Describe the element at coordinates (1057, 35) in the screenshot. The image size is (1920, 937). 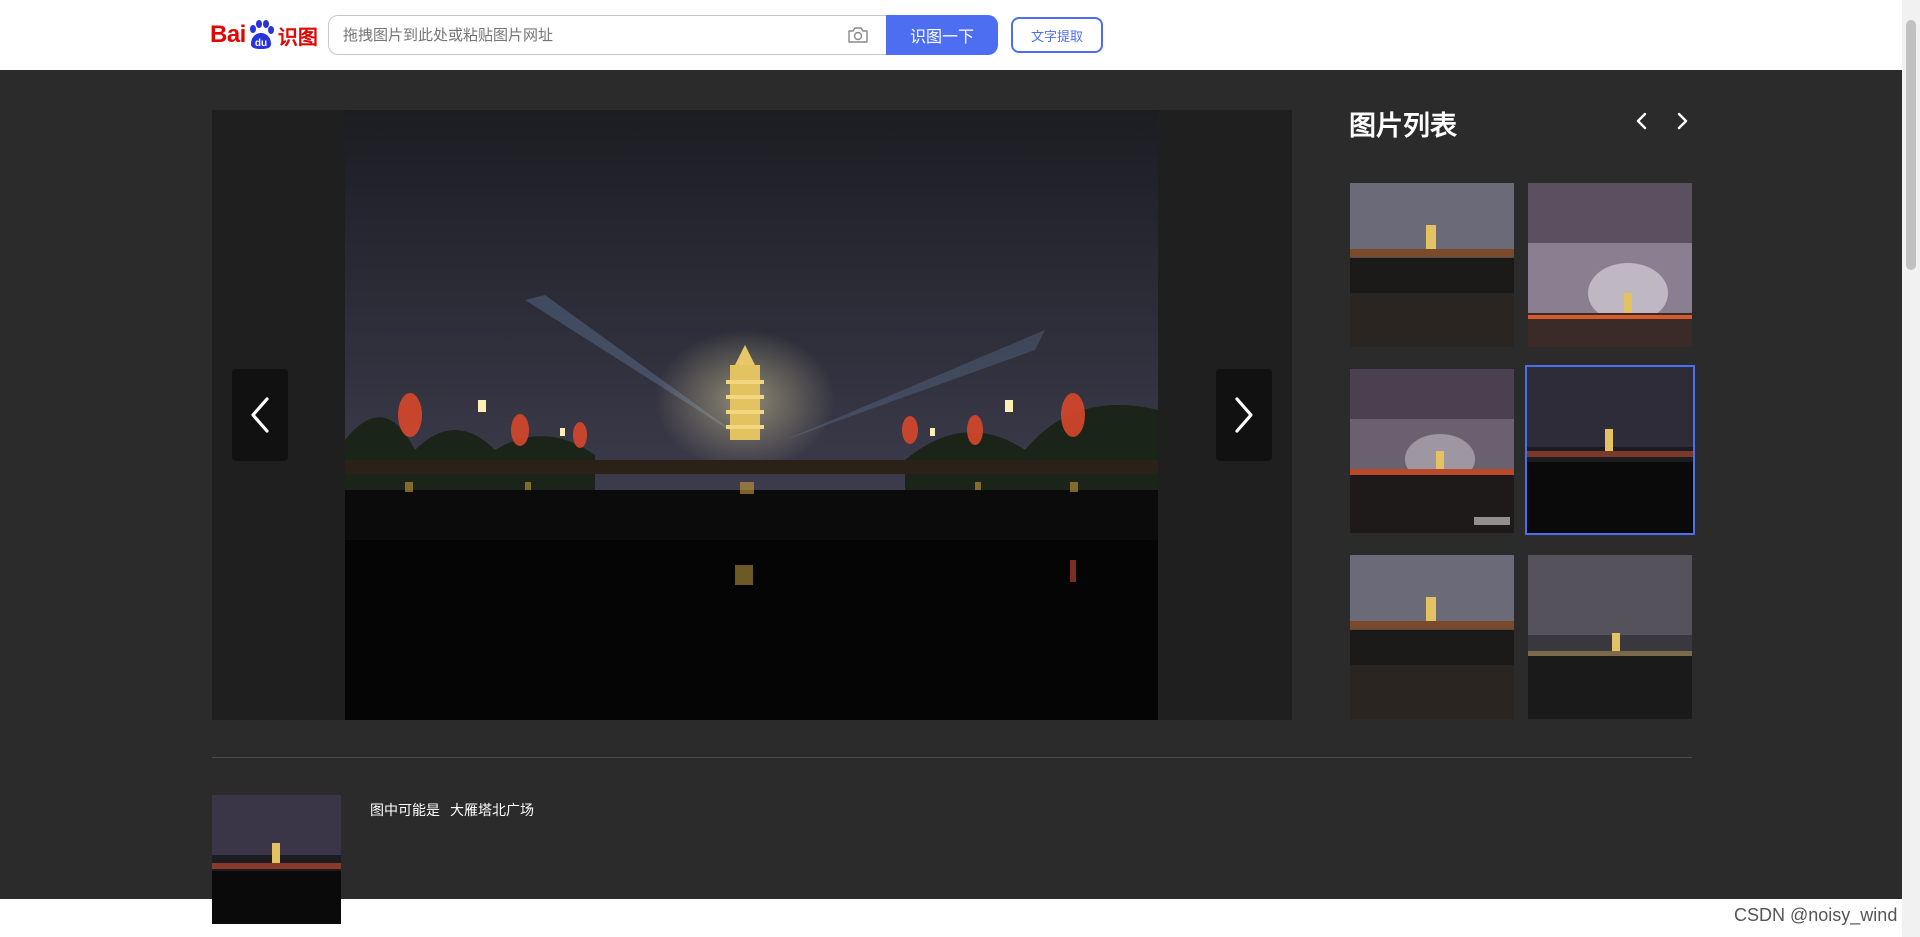
I see `text-extract-button: 文字提取` at that location.